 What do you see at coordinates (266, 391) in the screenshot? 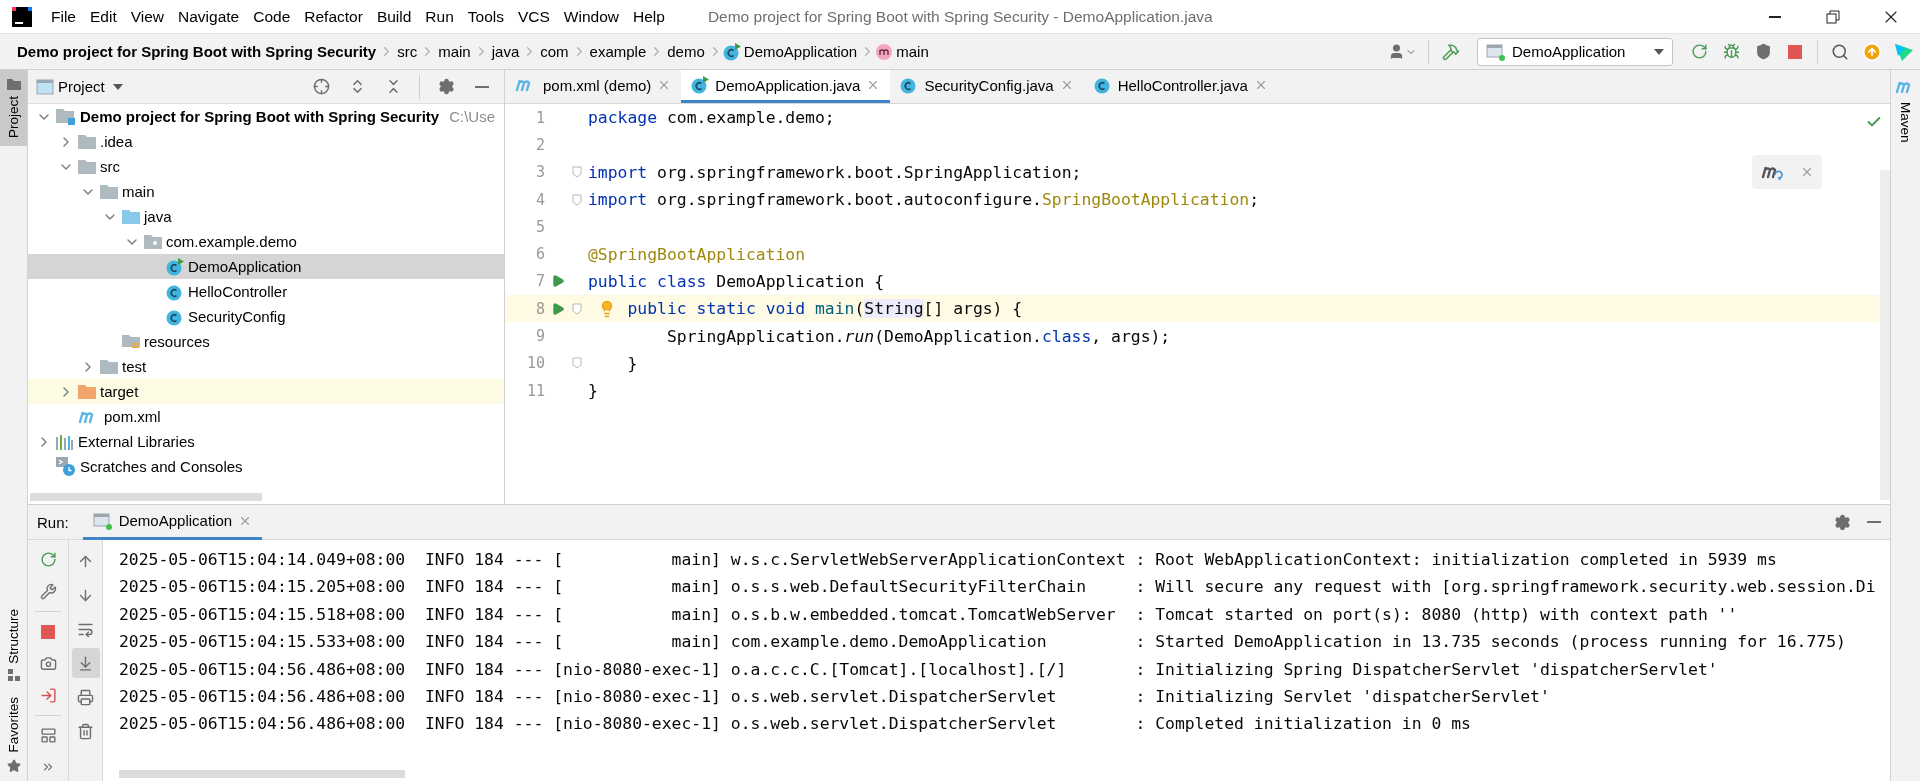
I see `tree-item: target` at bounding box center [266, 391].